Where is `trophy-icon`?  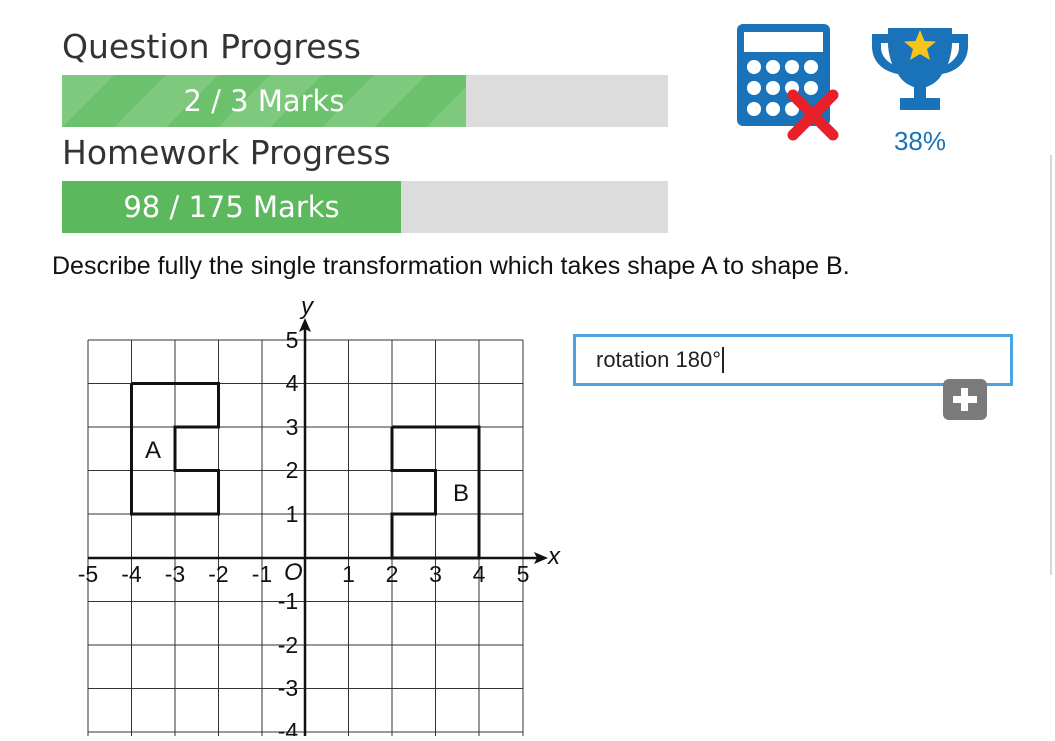
trophy-icon is located at coordinates (920, 71).